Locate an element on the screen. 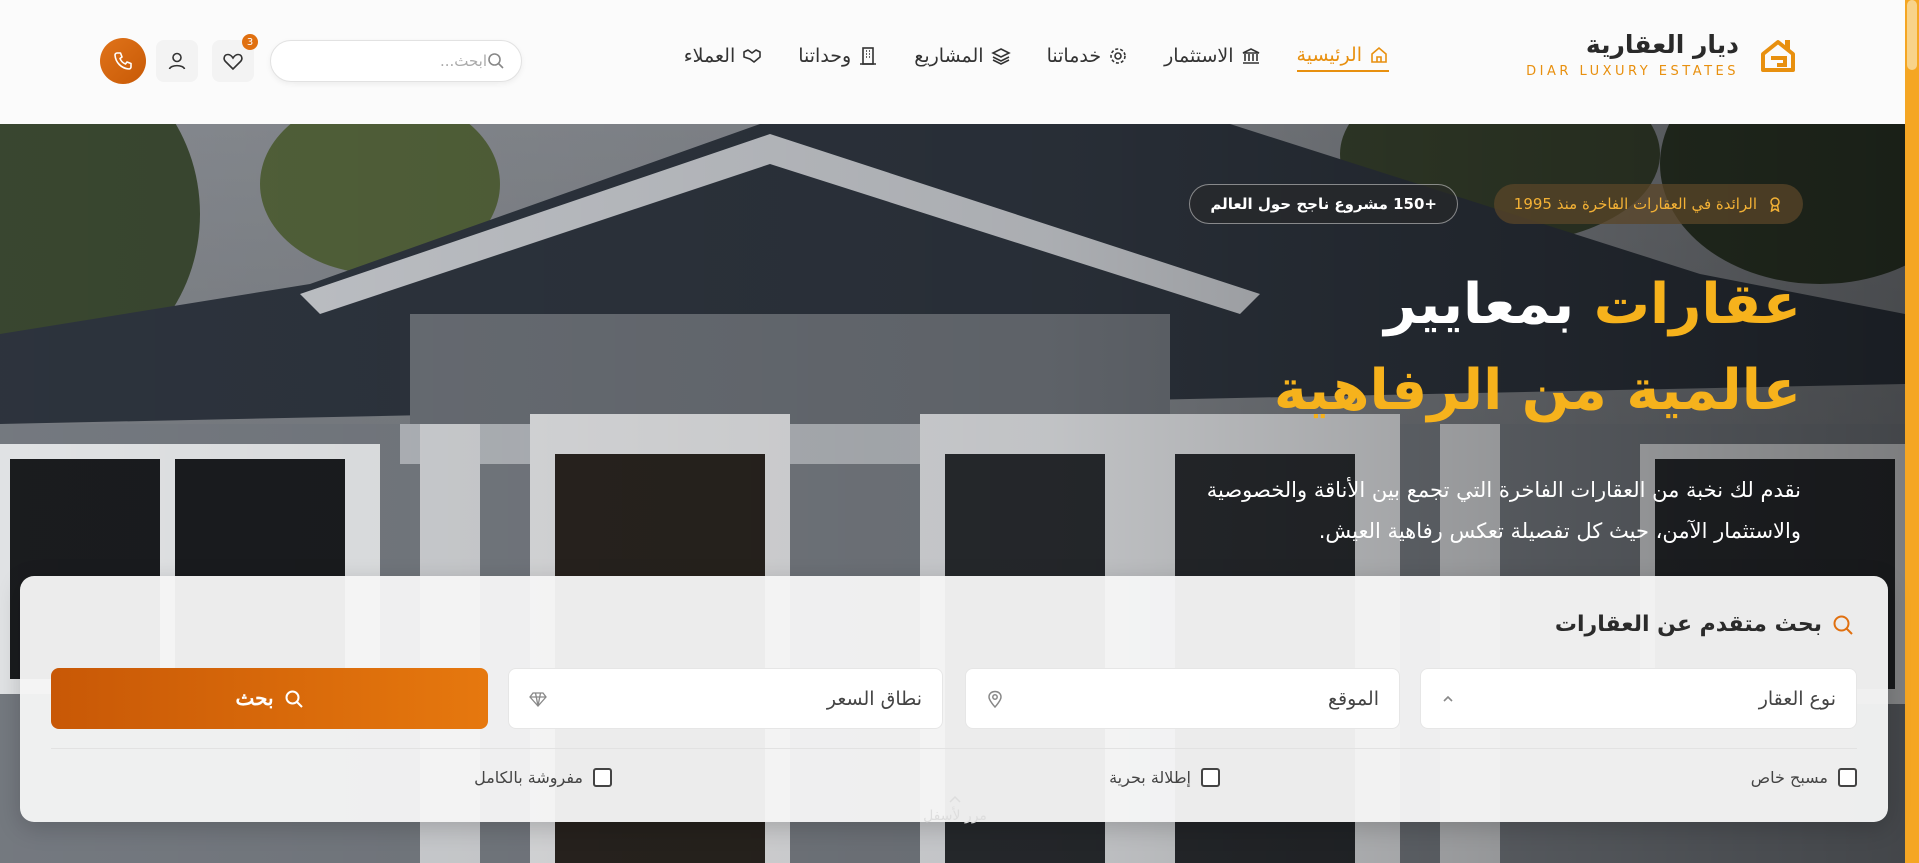 This screenshot has height=863, width=1919. nav-item-label: العملاء is located at coordinates (709, 56).